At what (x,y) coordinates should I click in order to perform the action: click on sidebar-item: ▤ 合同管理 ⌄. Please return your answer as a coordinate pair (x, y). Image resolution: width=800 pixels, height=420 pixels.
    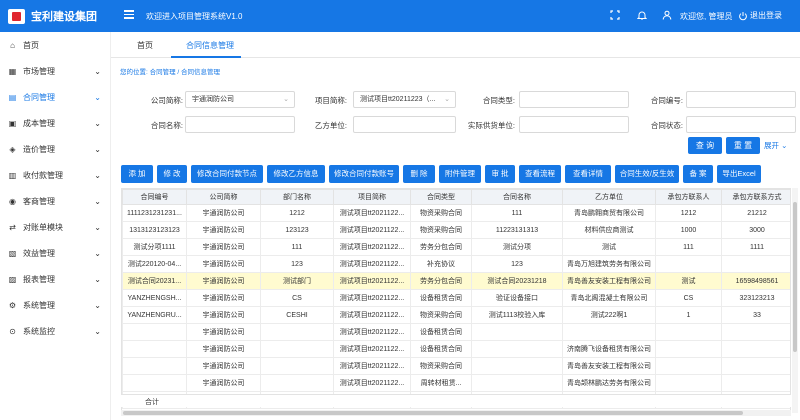
    Looking at the image, I should click on (55, 97).